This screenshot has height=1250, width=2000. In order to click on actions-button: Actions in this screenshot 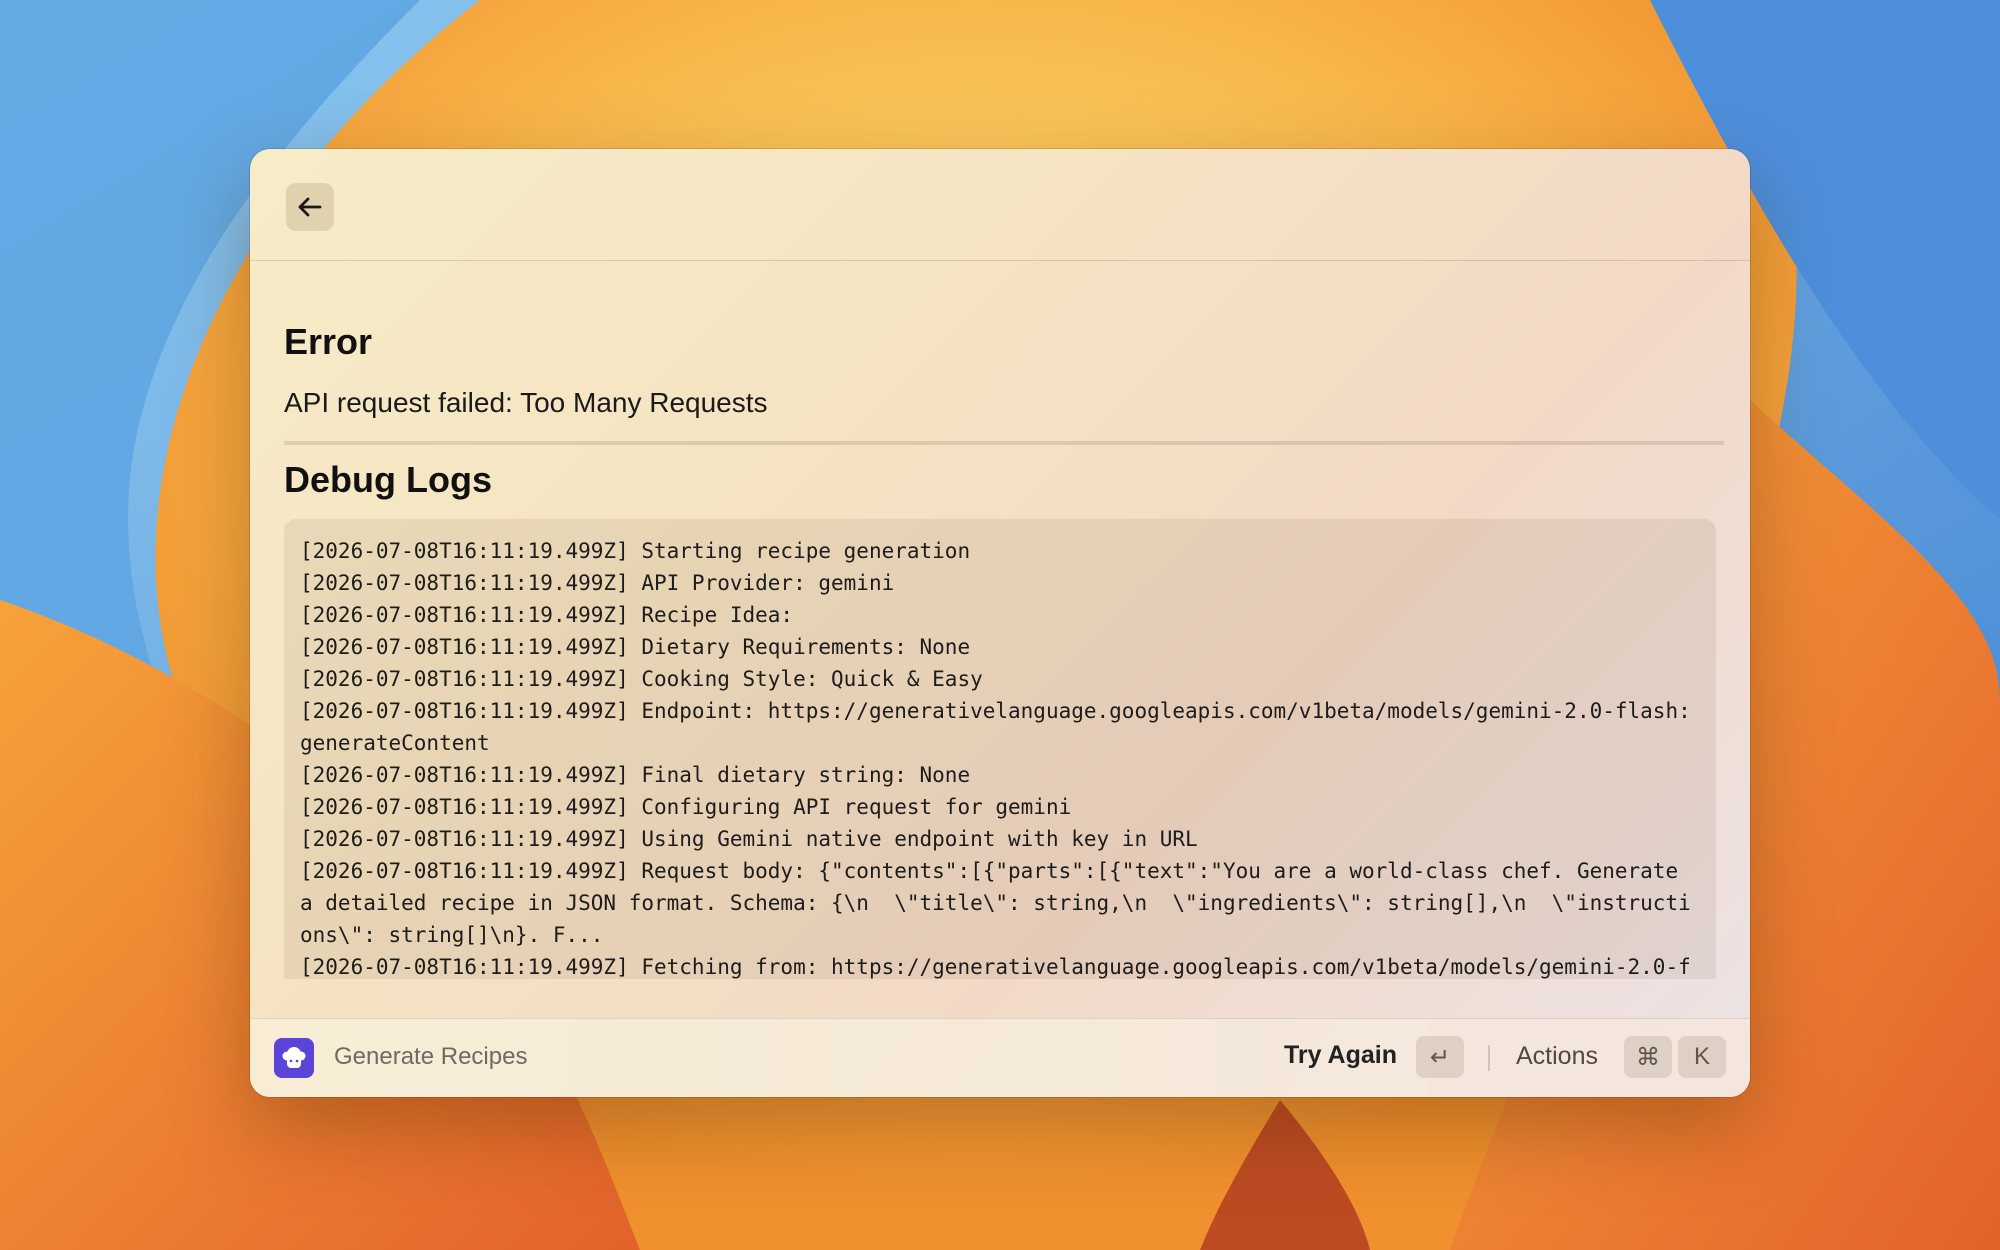, I will do `click(1557, 1056)`.